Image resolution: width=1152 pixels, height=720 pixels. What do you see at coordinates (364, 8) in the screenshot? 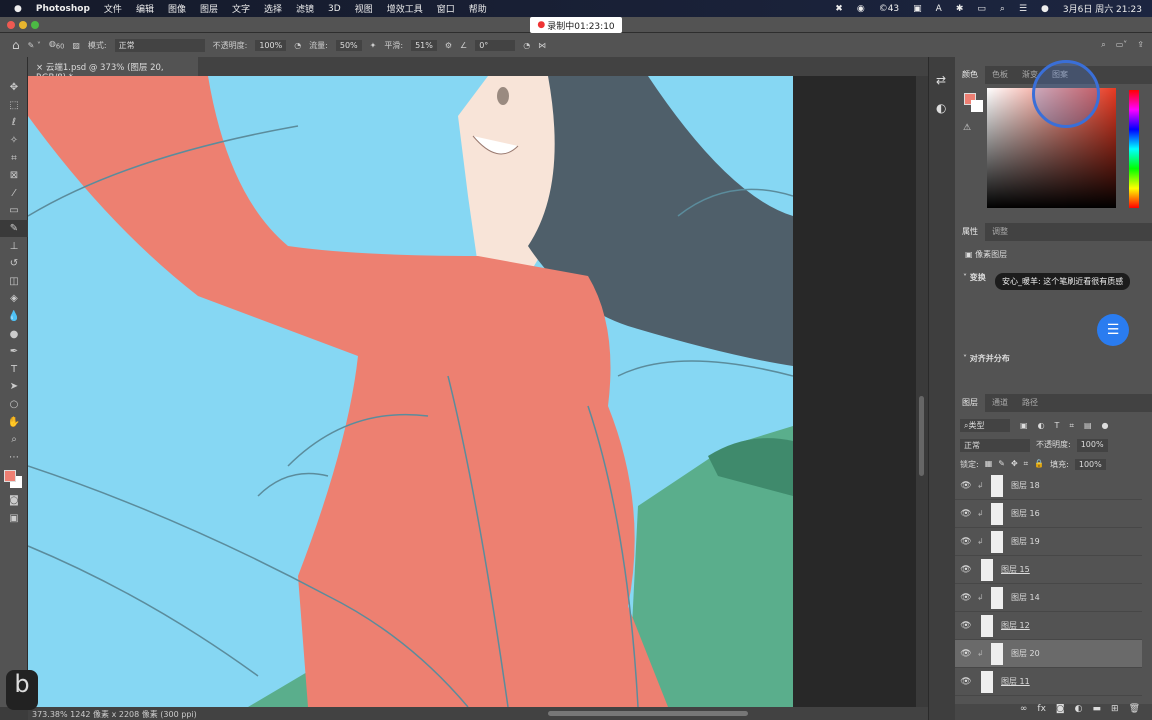
I see `menu-view: 视图` at bounding box center [364, 8].